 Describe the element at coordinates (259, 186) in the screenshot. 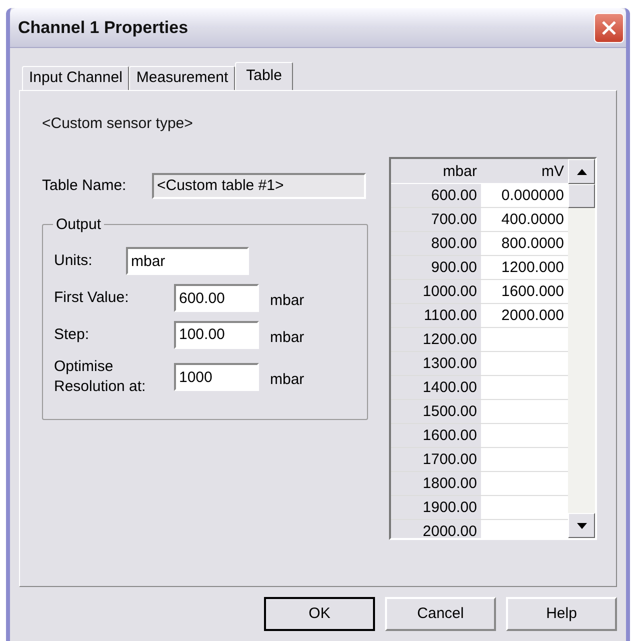

I see `table-name-field: <Custom table #1>` at that location.